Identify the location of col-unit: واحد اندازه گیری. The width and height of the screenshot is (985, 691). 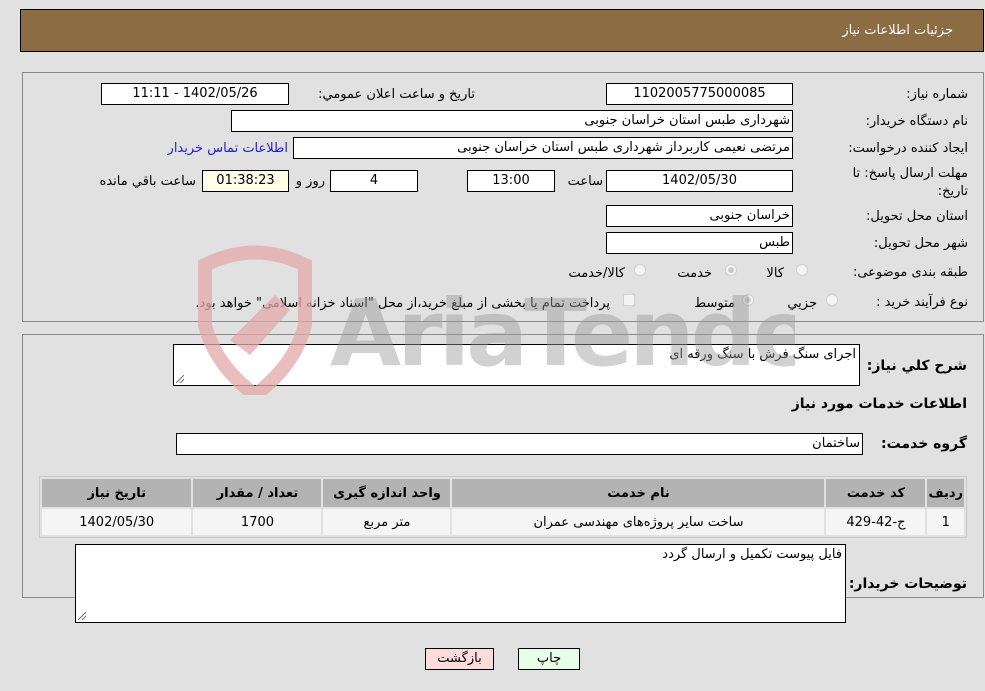
(387, 493).